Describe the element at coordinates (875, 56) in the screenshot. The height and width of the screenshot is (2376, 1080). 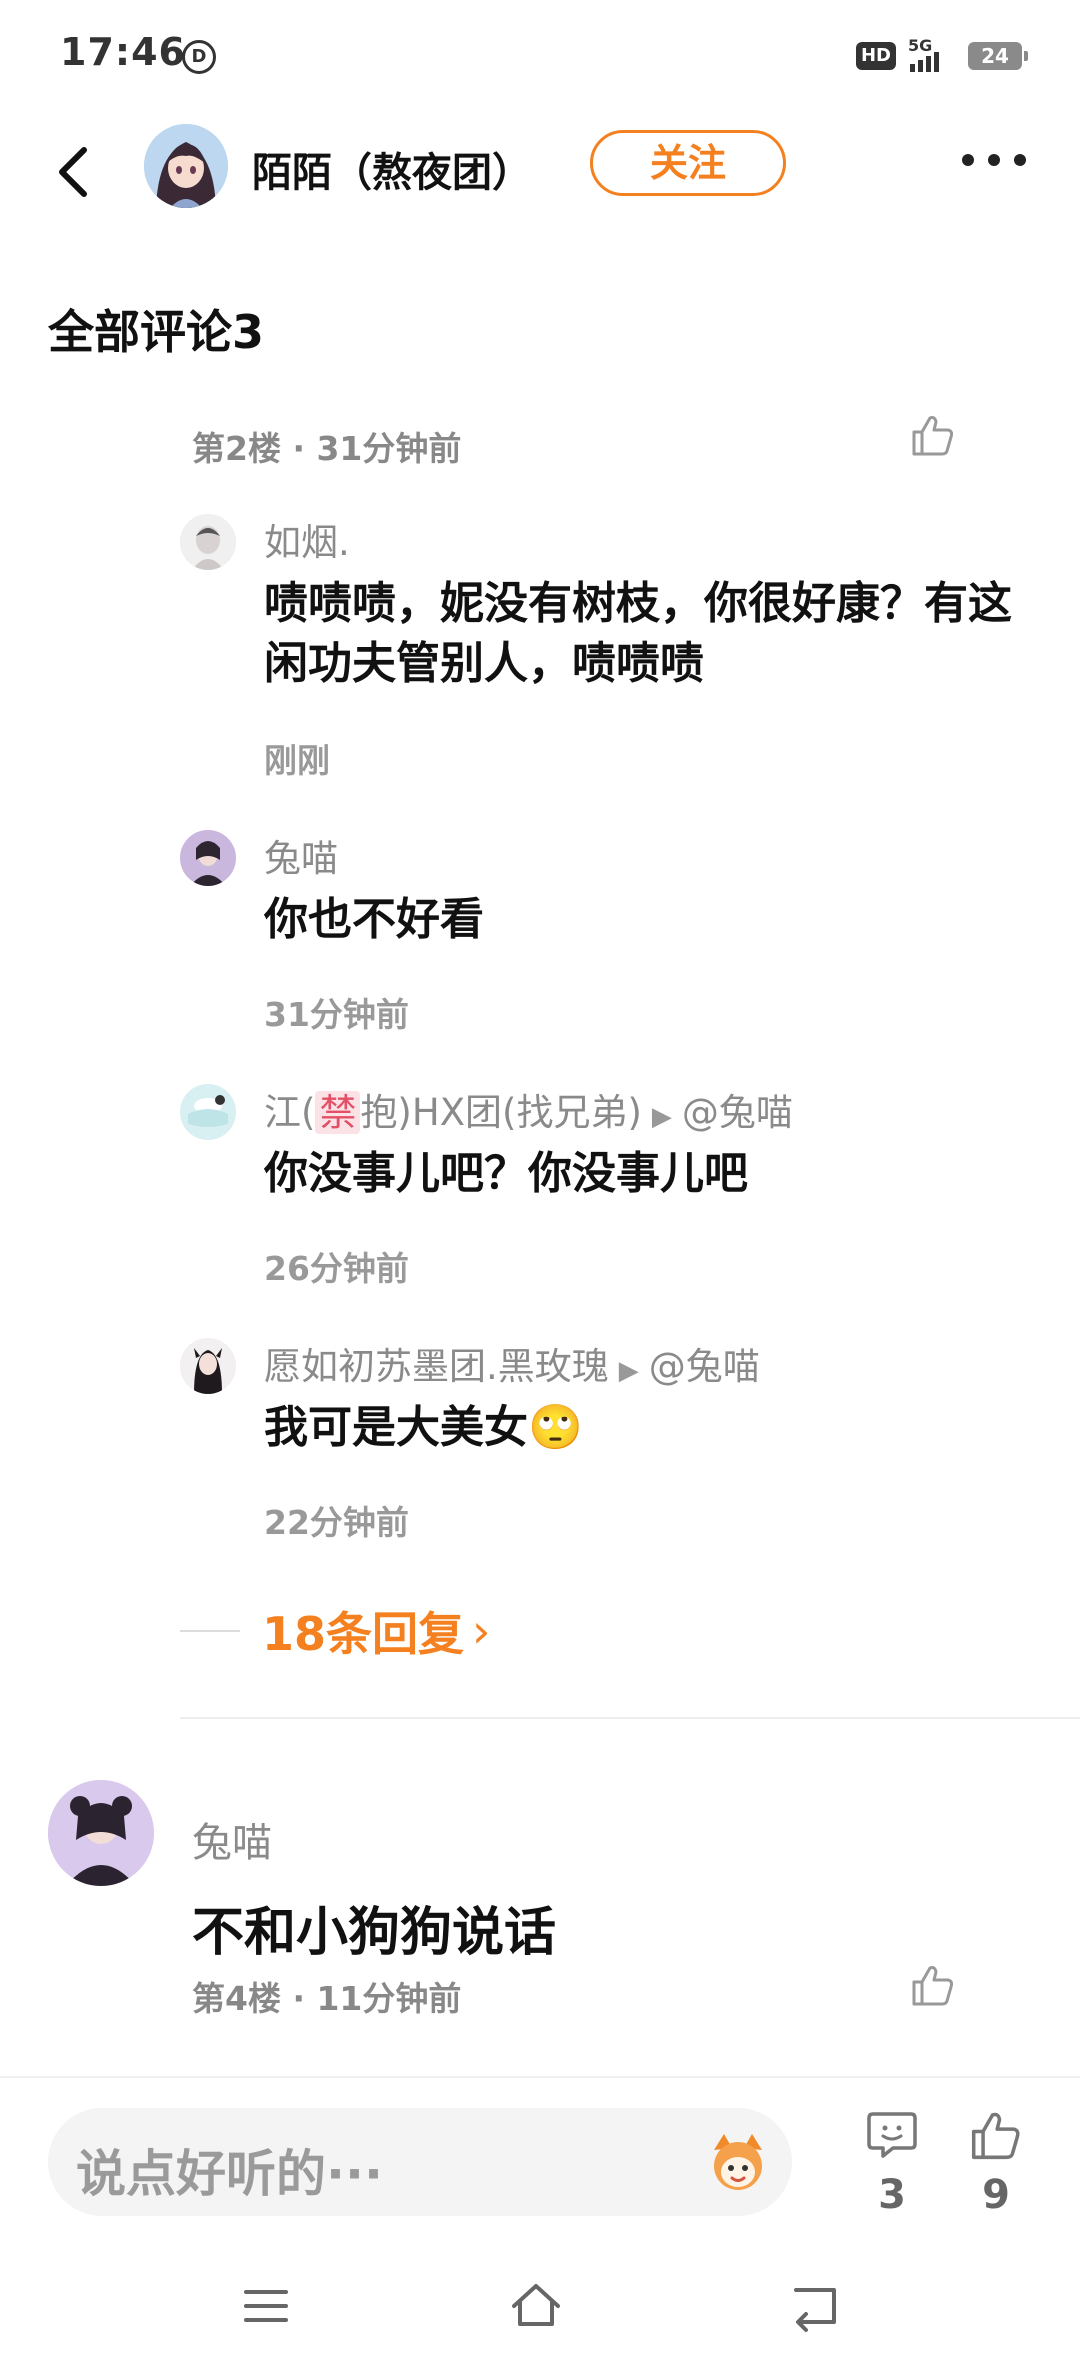
I see `hd-icon: HD` at that location.